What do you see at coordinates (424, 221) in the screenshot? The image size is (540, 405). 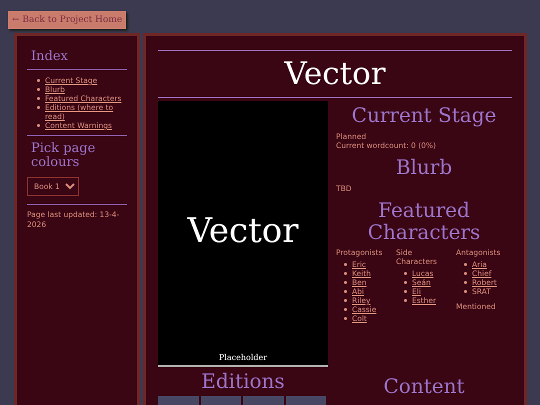 I see `section-heading: Featured Characters` at bounding box center [424, 221].